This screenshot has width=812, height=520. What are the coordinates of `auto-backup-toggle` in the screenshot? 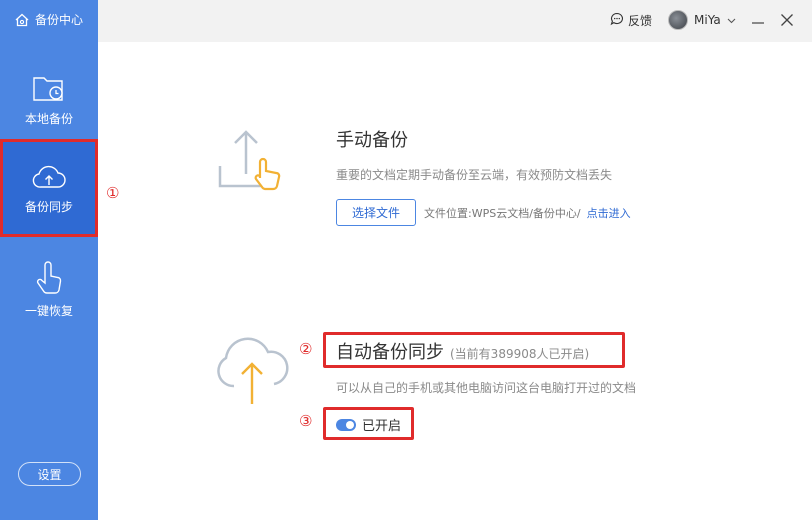 It's located at (346, 424).